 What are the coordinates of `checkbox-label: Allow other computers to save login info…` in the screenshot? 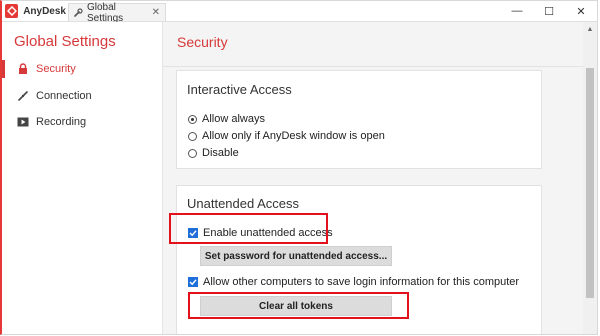 It's located at (361, 282).